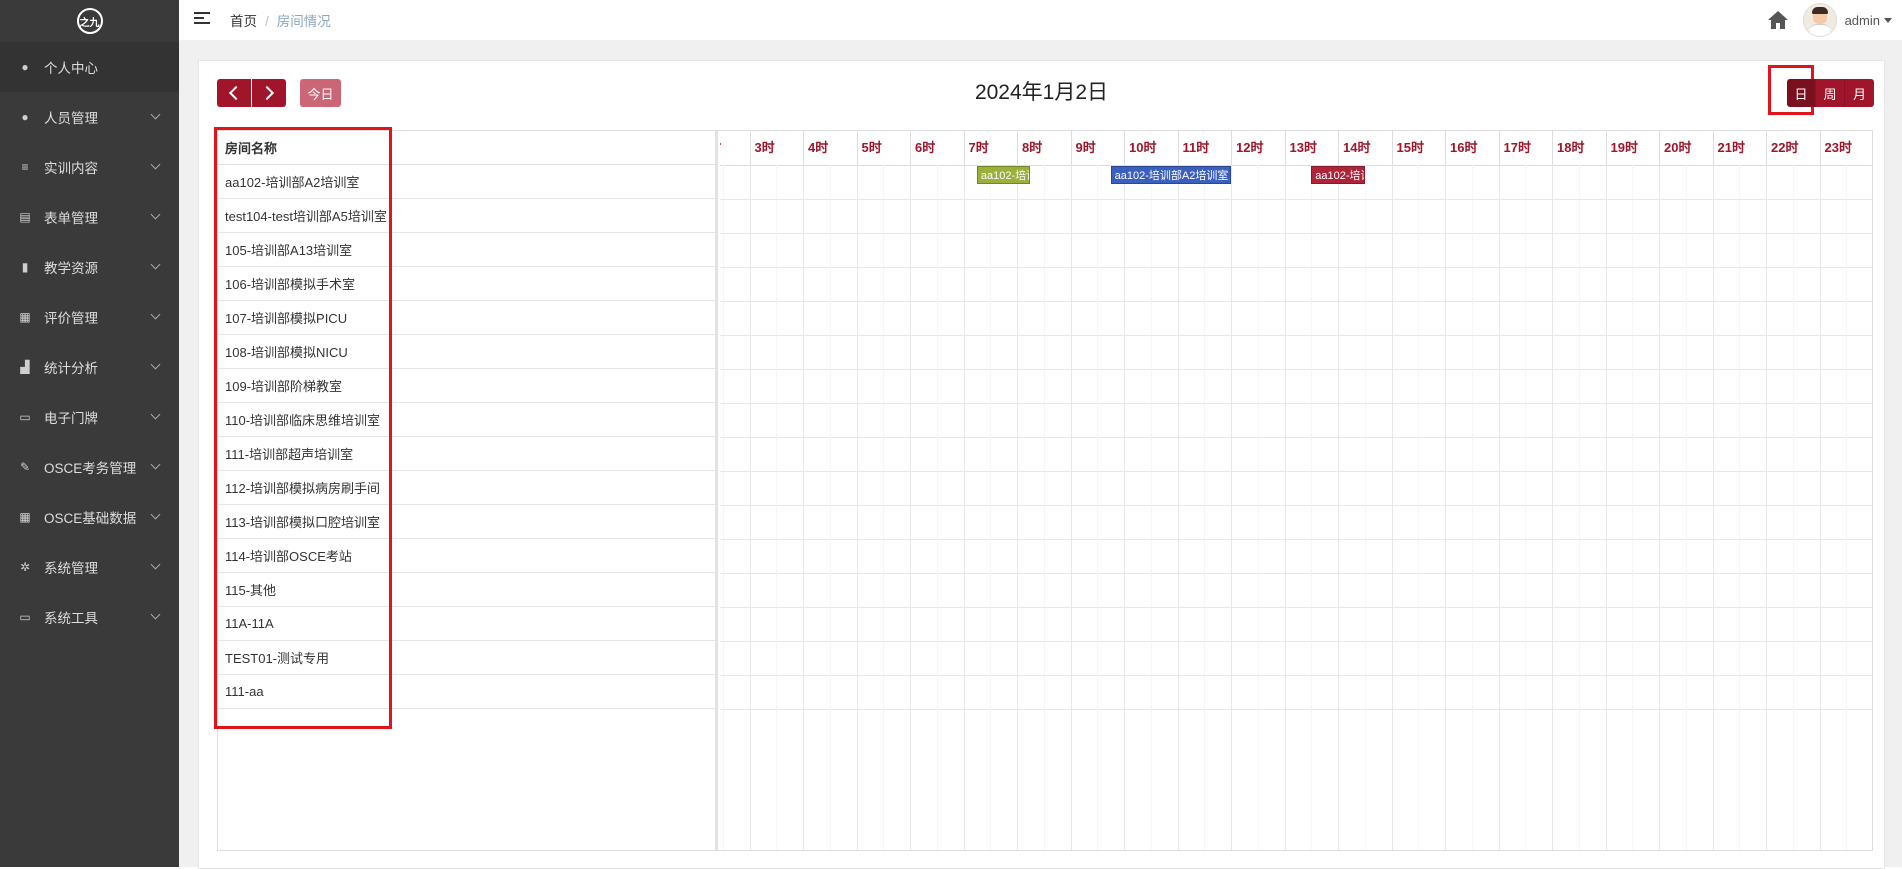 This screenshot has width=1902, height=869. Describe the element at coordinates (202, 19) in the screenshot. I see `menu-toggle-icon` at that location.